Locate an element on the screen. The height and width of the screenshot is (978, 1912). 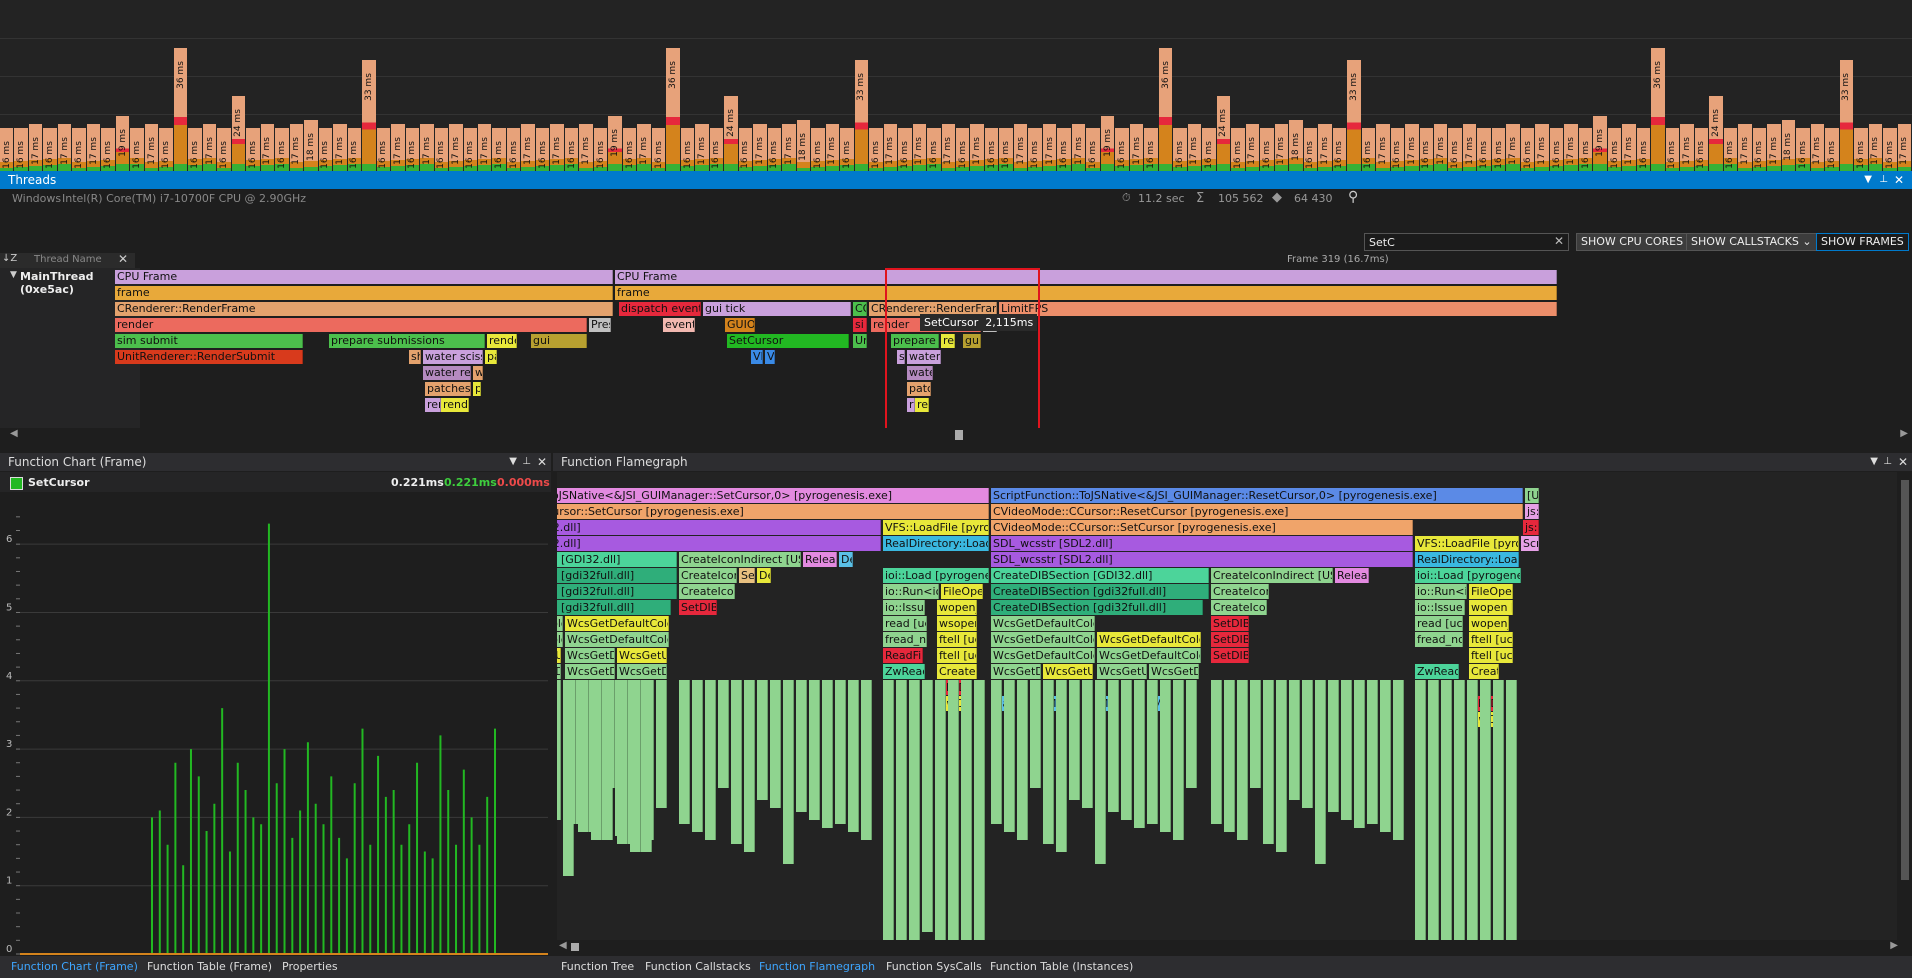
flame-block: wopen [u is located at coordinates (1491, 607).